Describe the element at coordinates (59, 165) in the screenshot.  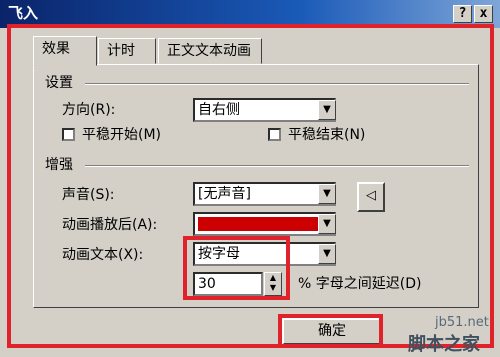
I see `enhancement-section-label: 增强` at that location.